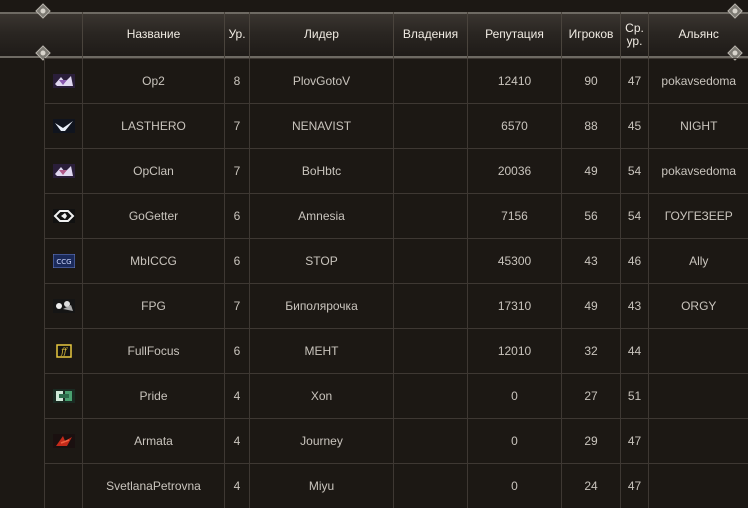 The height and width of the screenshot is (508, 748). I want to click on clan-emblem-icon: CCG, so click(64, 261).